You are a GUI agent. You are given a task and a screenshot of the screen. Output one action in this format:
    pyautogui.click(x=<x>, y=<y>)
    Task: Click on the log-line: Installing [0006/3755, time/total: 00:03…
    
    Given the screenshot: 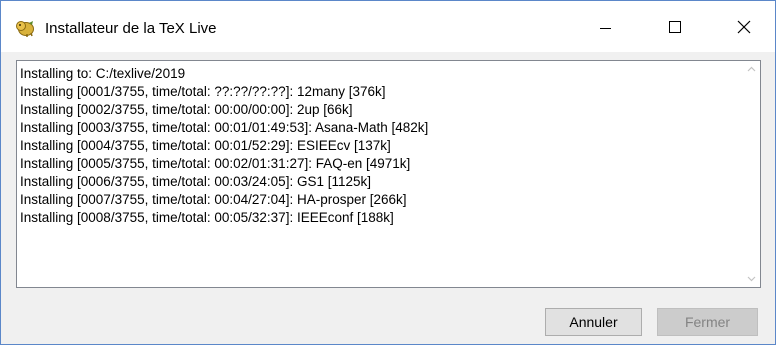 What is the action you would take?
    pyautogui.click(x=195, y=181)
    